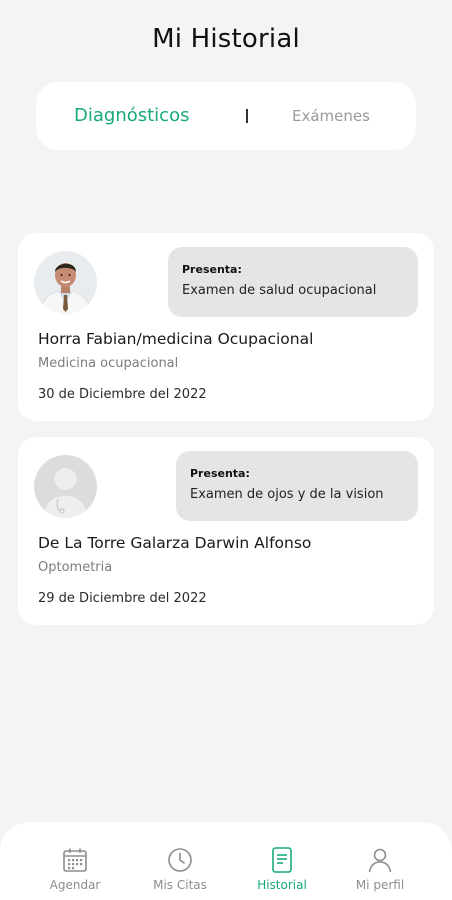 The image size is (452, 900). Describe the element at coordinates (297, 486) in the screenshot. I see `presenta-bubble: Presenta: Examen de ojos y de la vision` at that location.